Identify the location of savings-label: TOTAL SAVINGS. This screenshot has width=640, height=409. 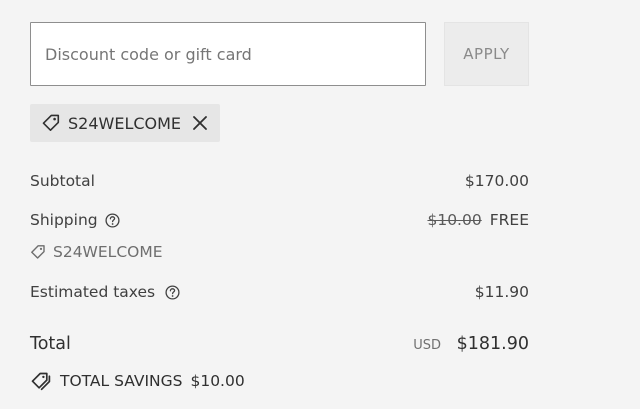
(121, 381).